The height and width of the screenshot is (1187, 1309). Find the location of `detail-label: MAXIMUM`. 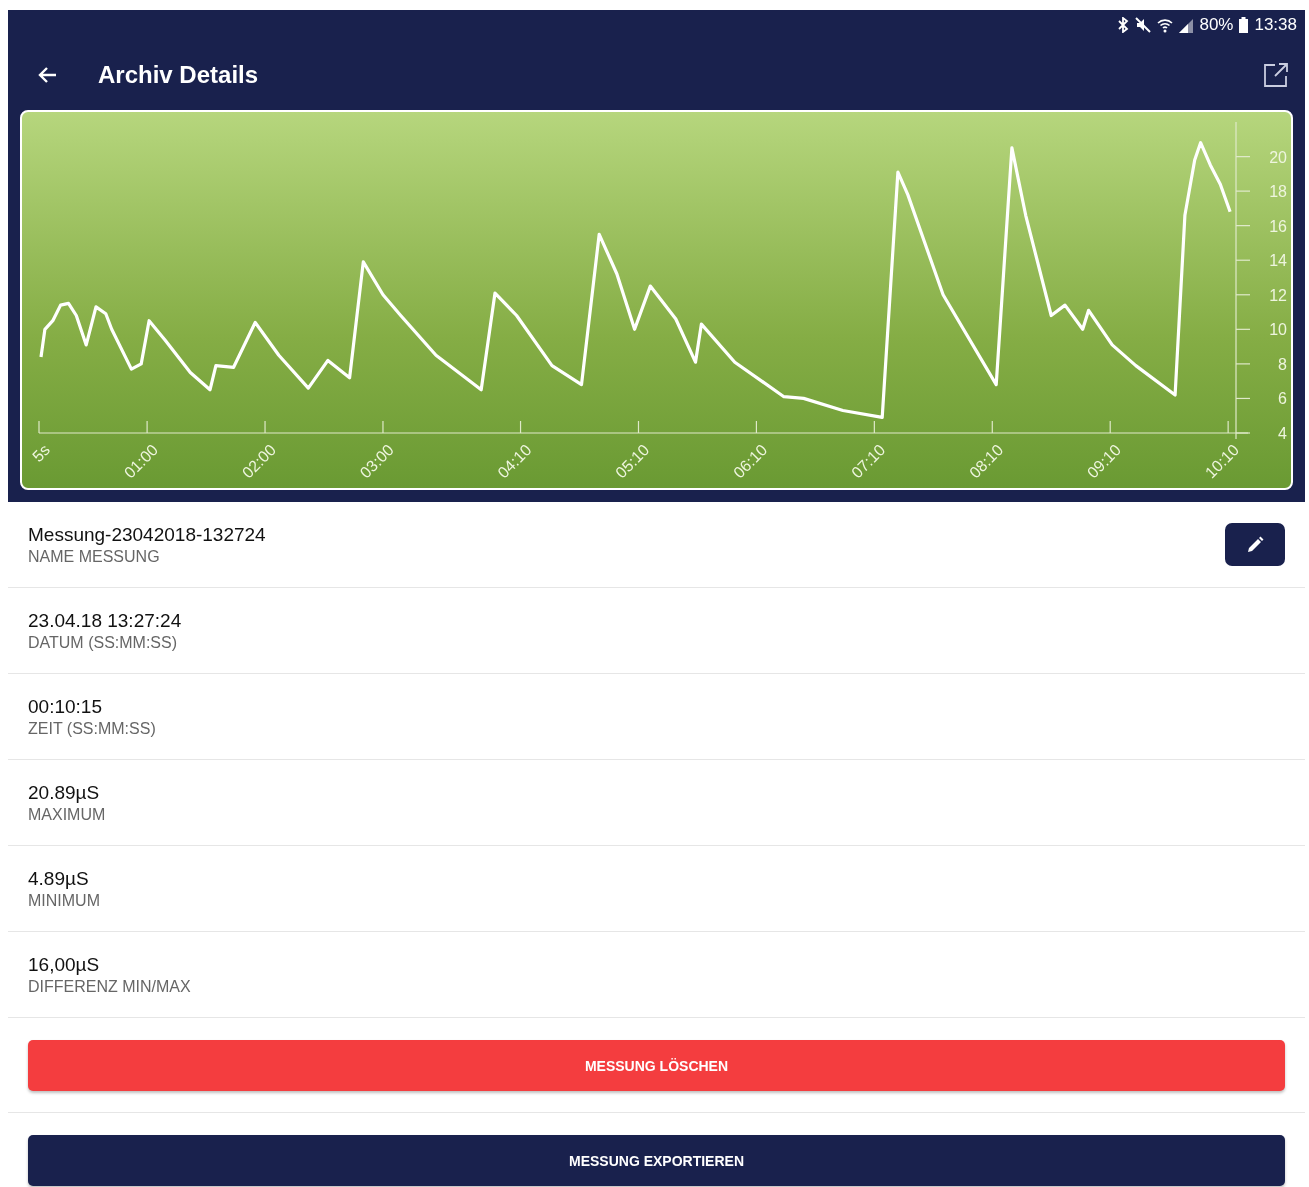

detail-label: MAXIMUM is located at coordinates (67, 814).